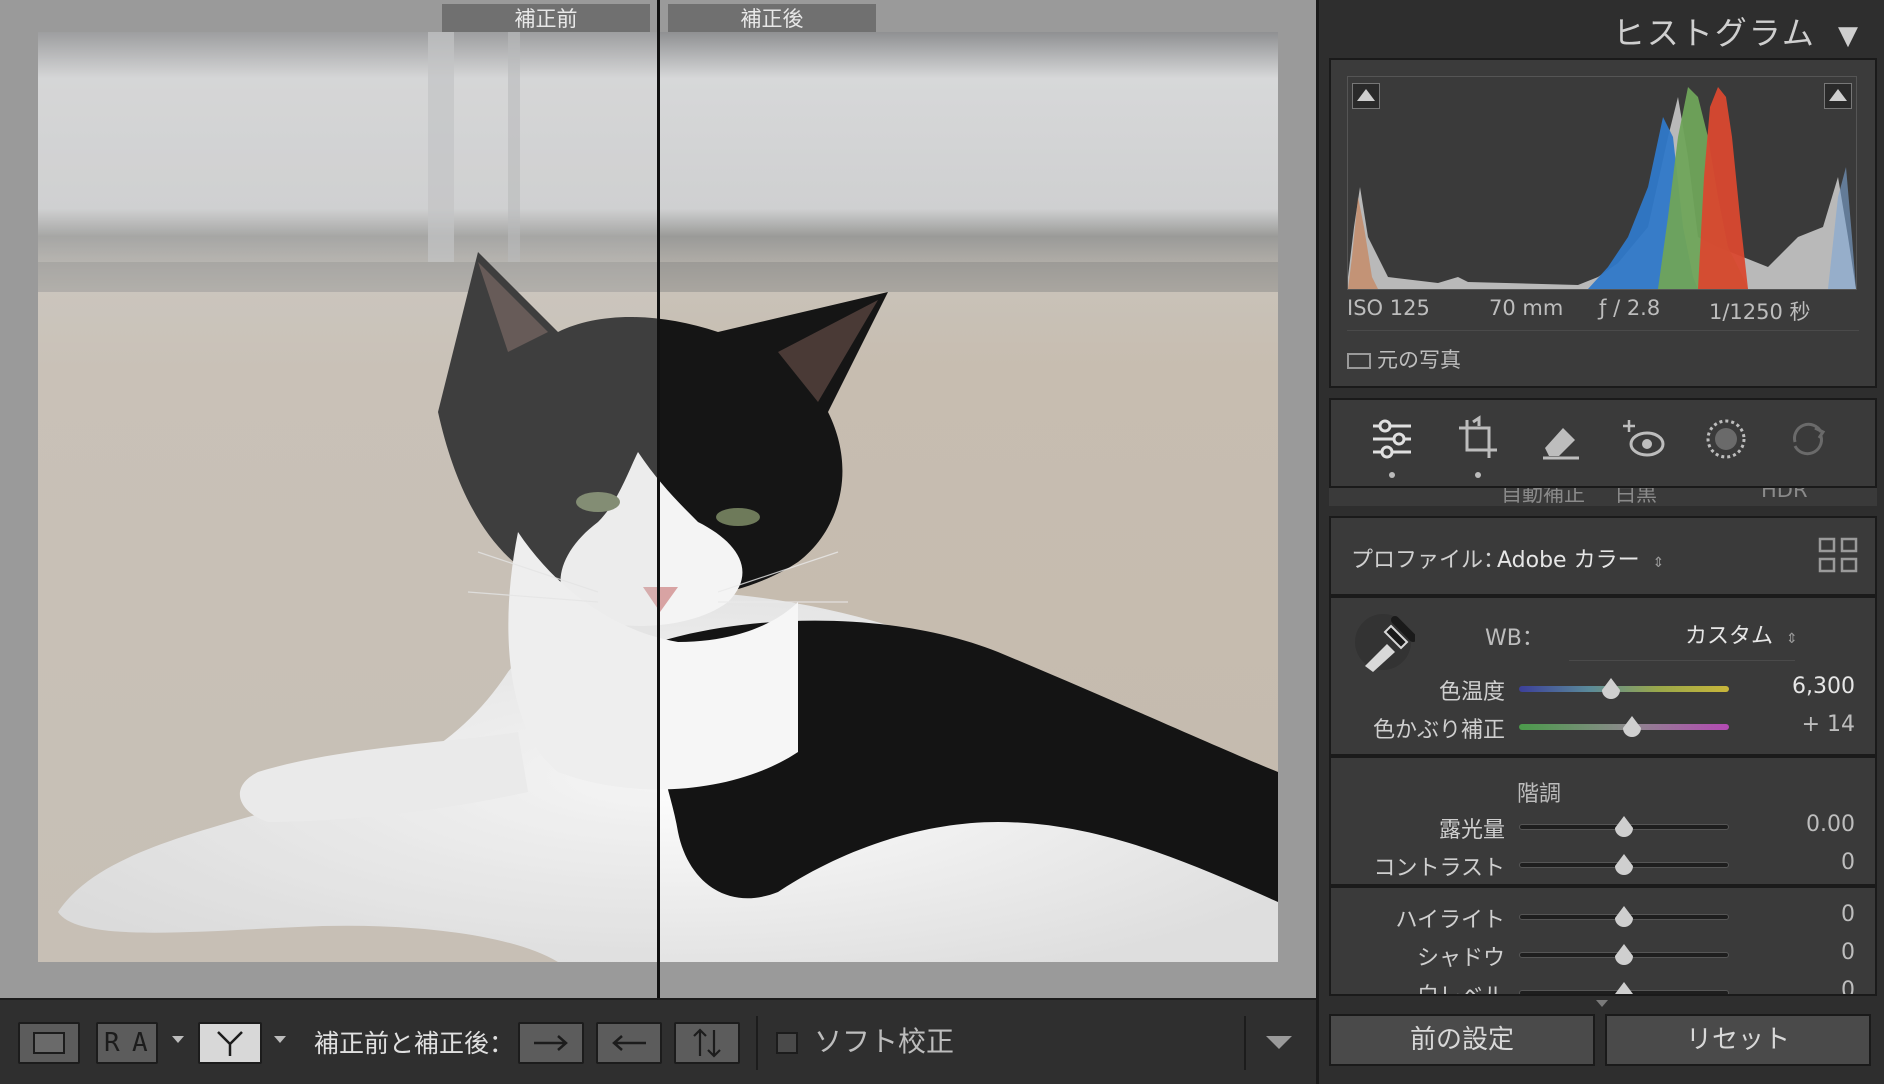  I want to click on wb-label: WB：, so click(1514, 638).